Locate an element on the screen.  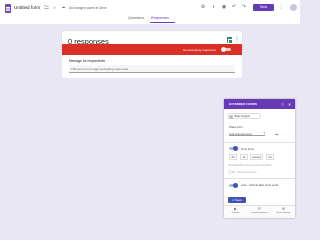
form-settings-label: Form Settings is located at coordinates (283, 213).